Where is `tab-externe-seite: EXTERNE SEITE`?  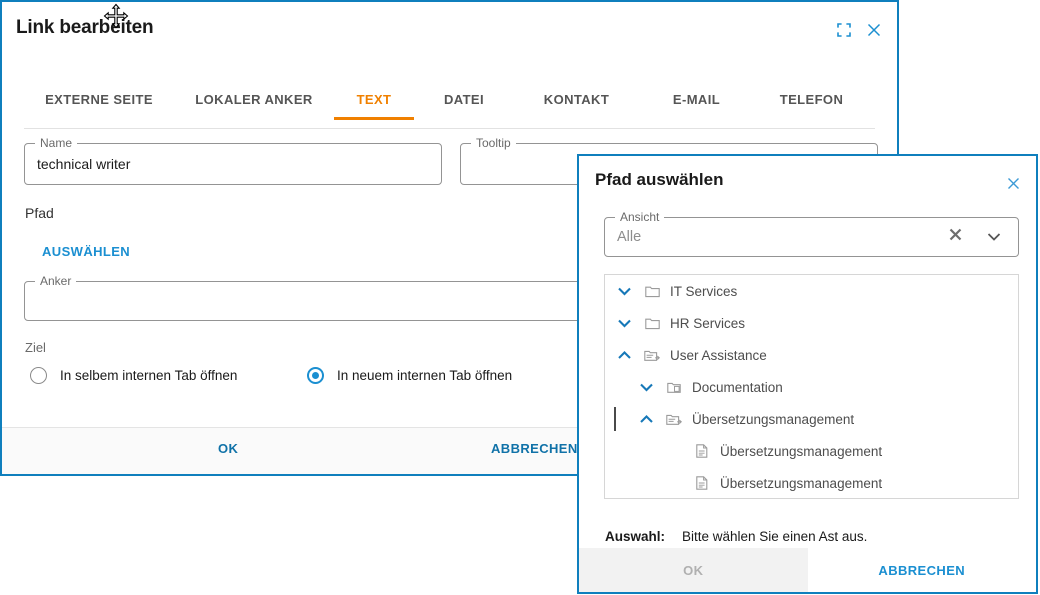
tab-externe-seite: EXTERNE SEITE is located at coordinates (99, 104).